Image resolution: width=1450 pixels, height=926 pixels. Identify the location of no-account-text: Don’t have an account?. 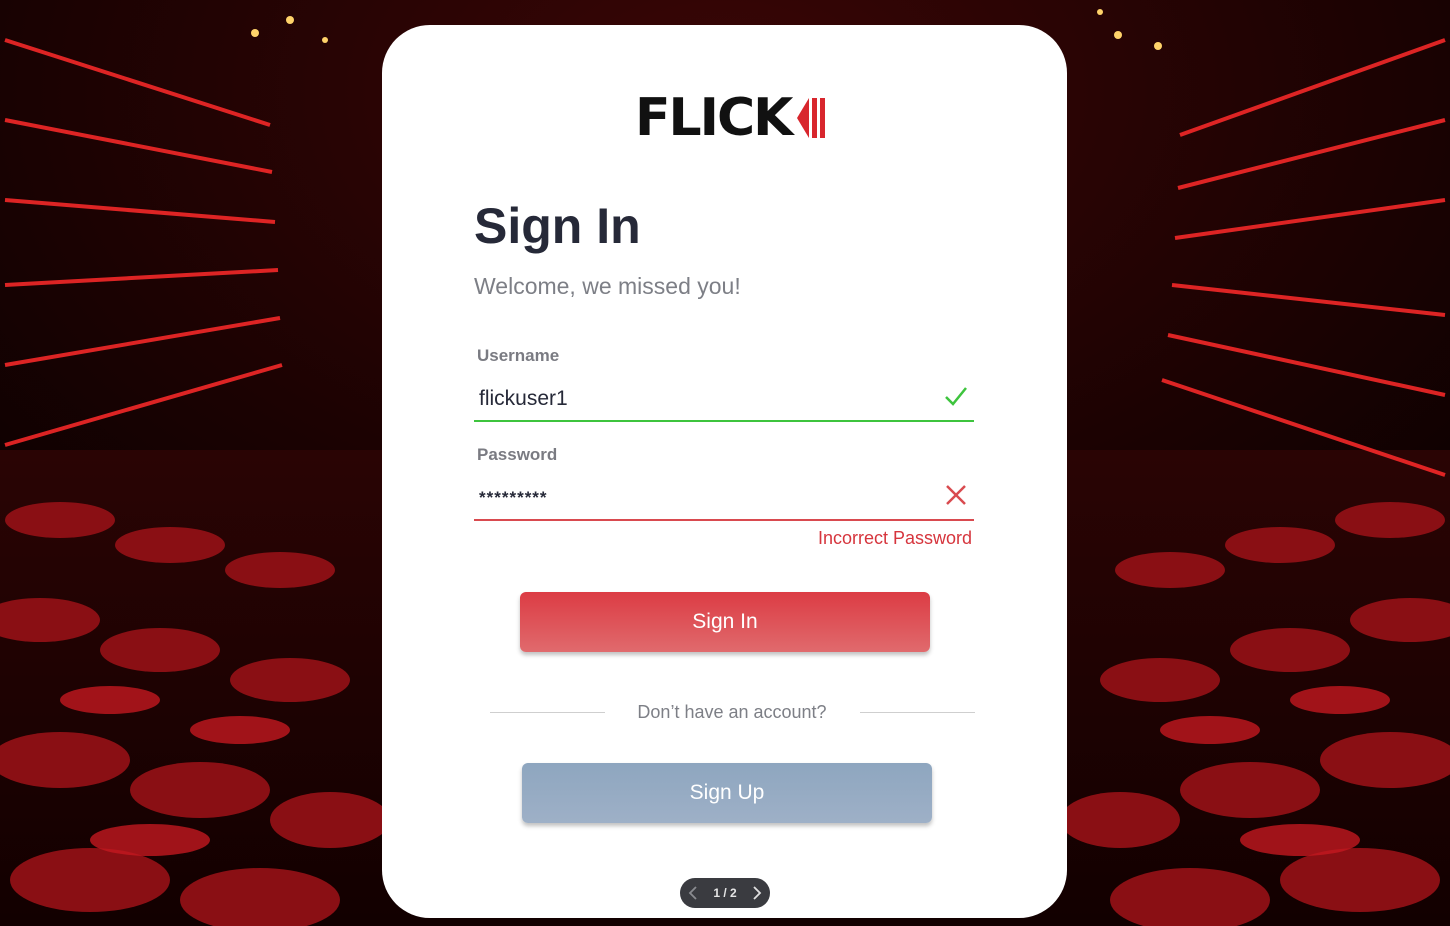
(732, 712).